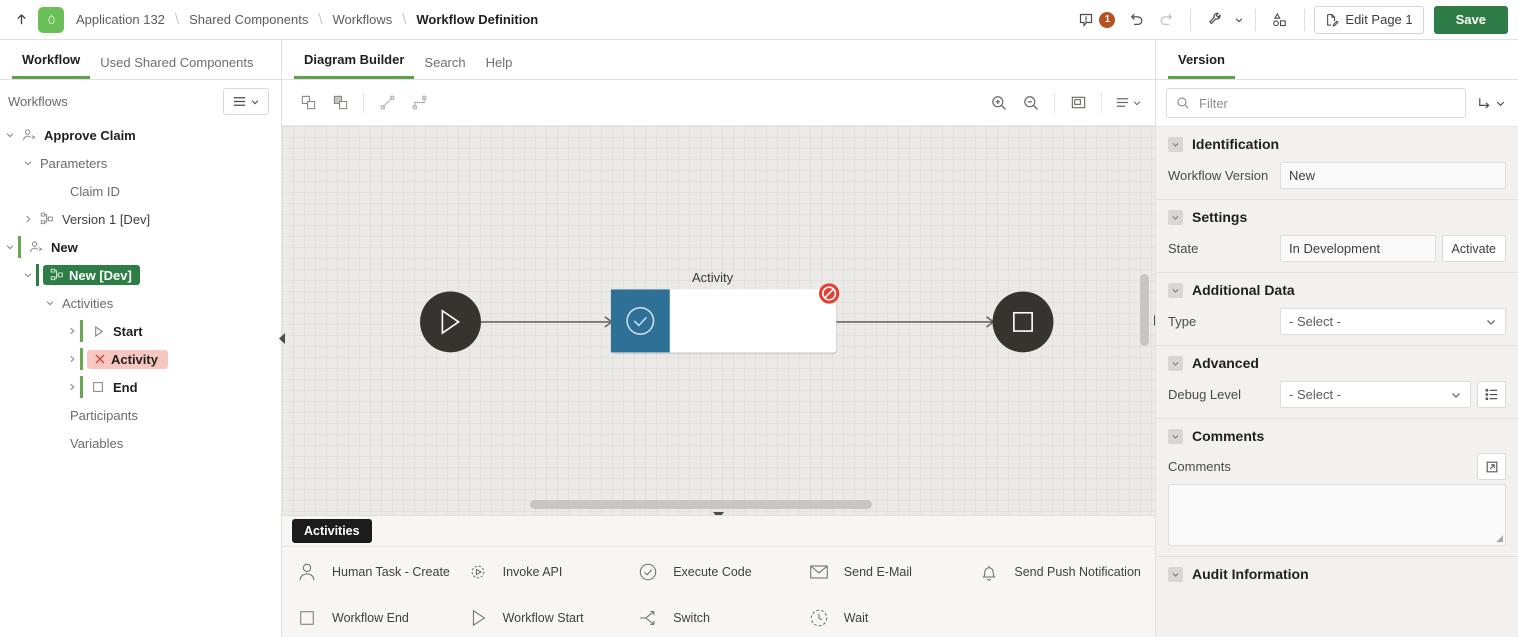 The image size is (1518, 637). What do you see at coordinates (719, 512) in the screenshot?
I see `collapse-down-icon` at bounding box center [719, 512].